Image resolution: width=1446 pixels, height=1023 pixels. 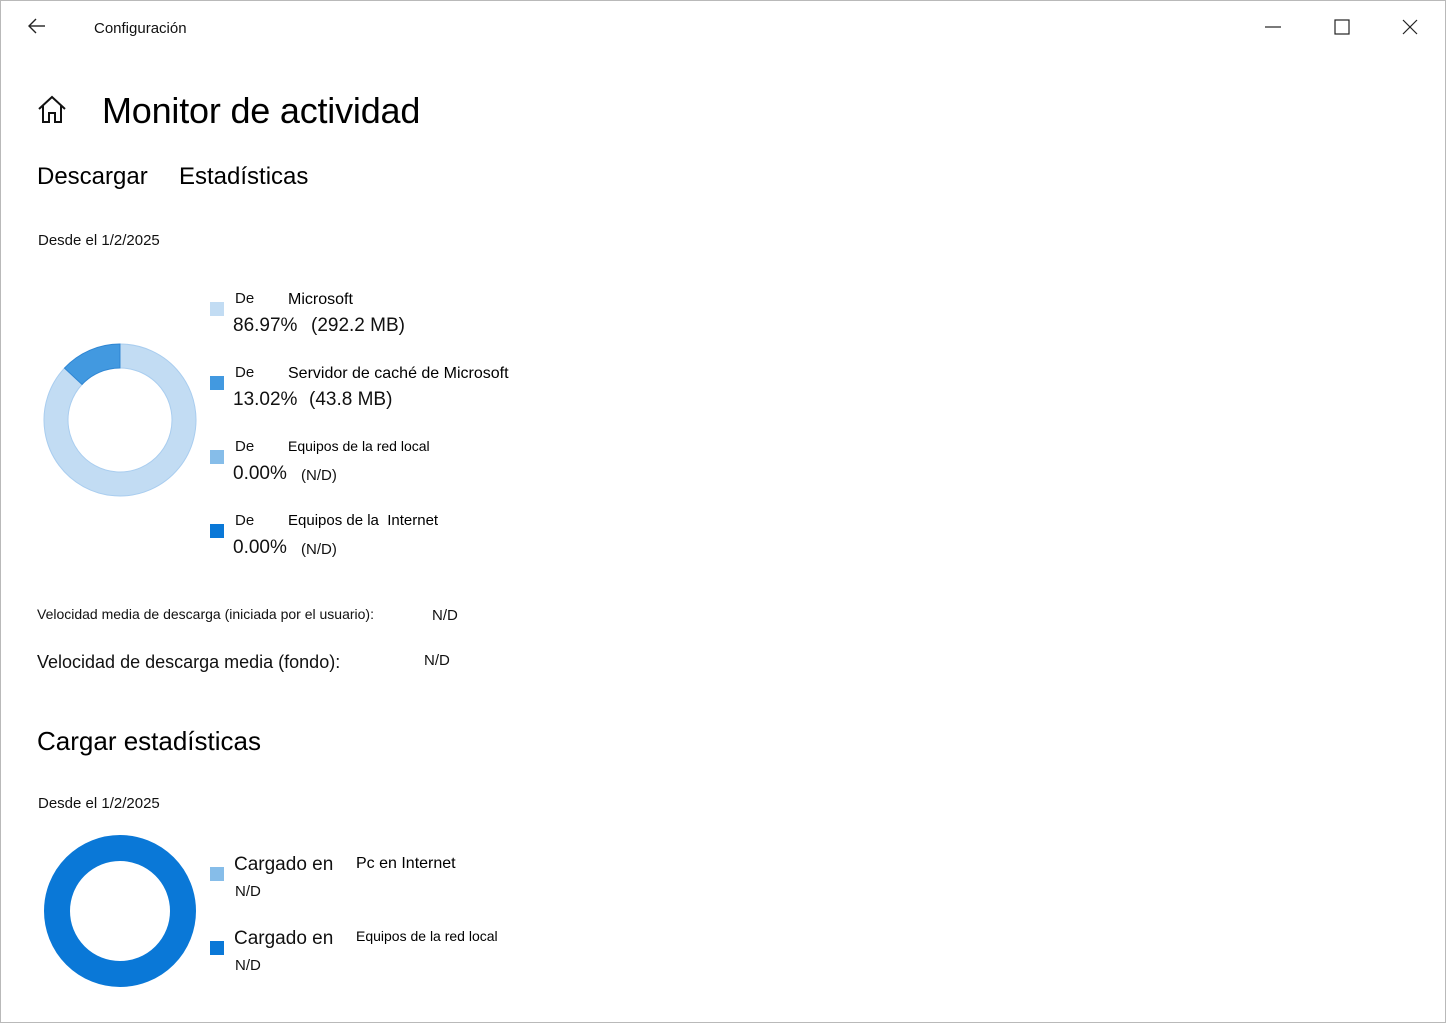 What do you see at coordinates (351, 399) in the screenshot?
I see `legend-size: (43.8 MB)` at bounding box center [351, 399].